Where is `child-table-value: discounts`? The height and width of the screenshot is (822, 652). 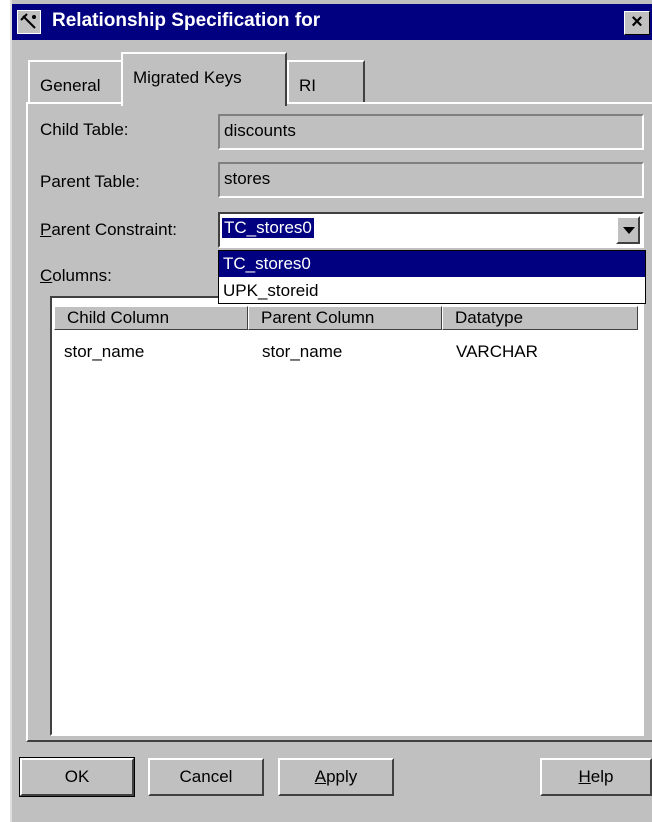
child-table-value: discounts is located at coordinates (260, 130).